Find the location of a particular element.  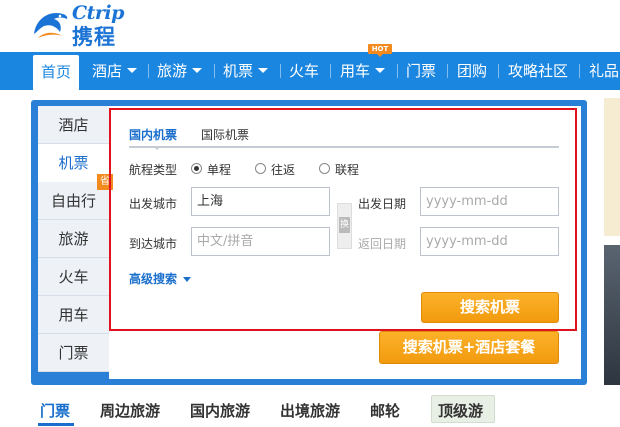

ctrip-logo: Ctrip 携程 is located at coordinates (90, 25).